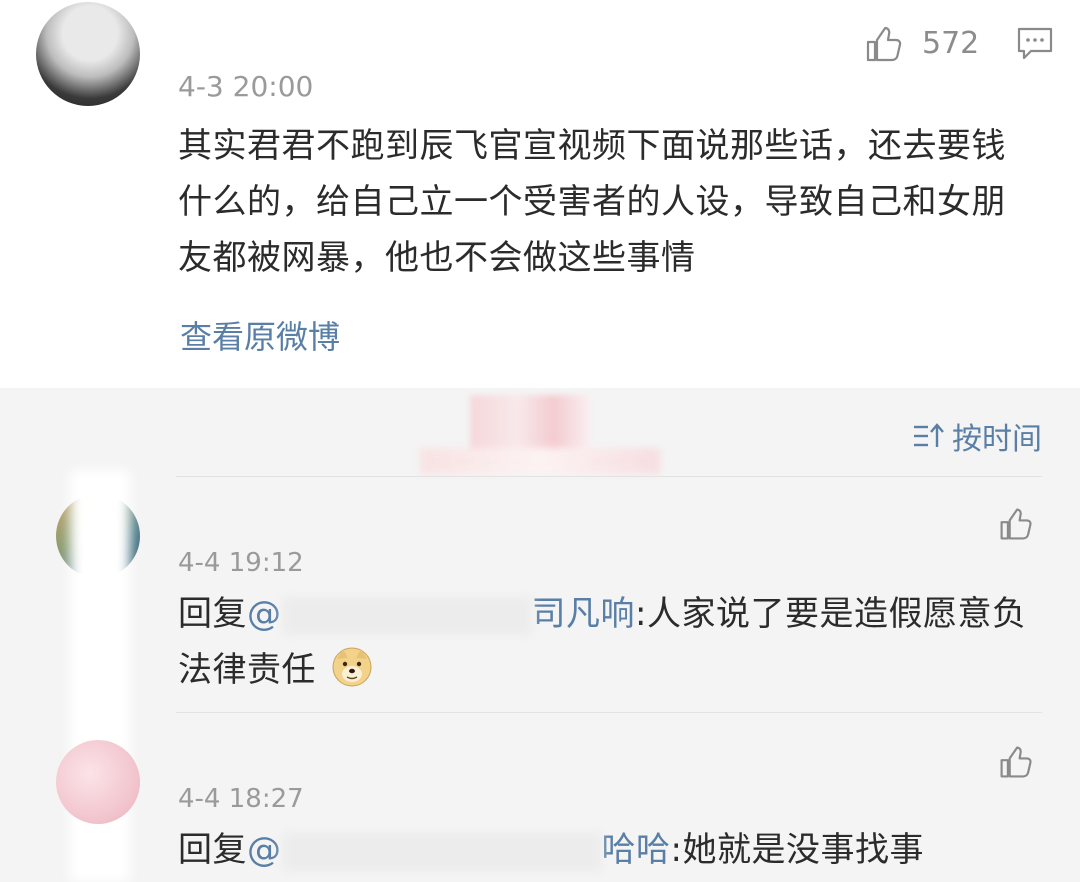  I want to click on reply-text: 回复@ 哈哈:她就是没事找事, so click(608, 850).